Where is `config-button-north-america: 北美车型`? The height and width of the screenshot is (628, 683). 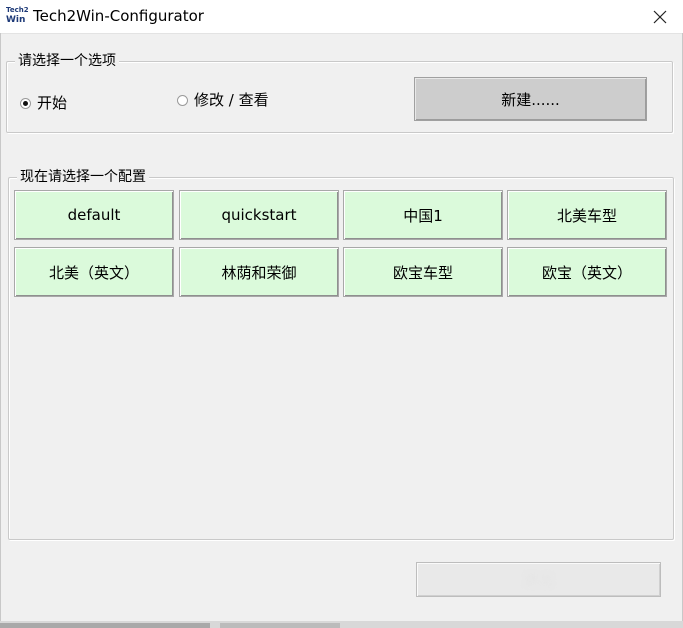
config-button-north-america: 北美车型 is located at coordinates (587, 215).